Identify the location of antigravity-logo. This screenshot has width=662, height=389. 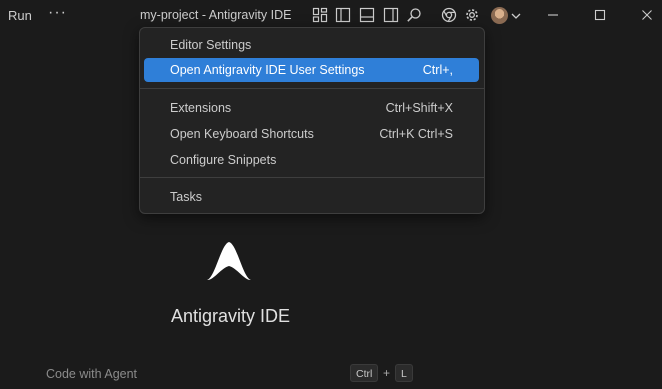
(229, 260).